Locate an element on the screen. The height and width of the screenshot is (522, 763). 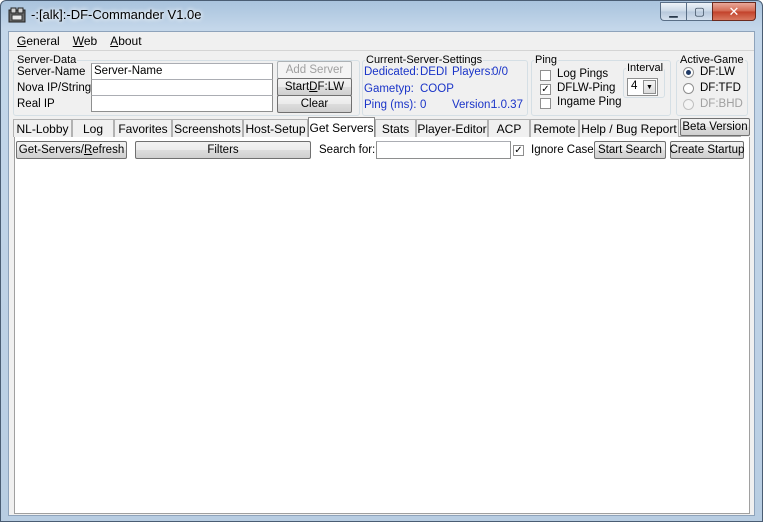
server-name-input: Server-Name is located at coordinates (182, 71).